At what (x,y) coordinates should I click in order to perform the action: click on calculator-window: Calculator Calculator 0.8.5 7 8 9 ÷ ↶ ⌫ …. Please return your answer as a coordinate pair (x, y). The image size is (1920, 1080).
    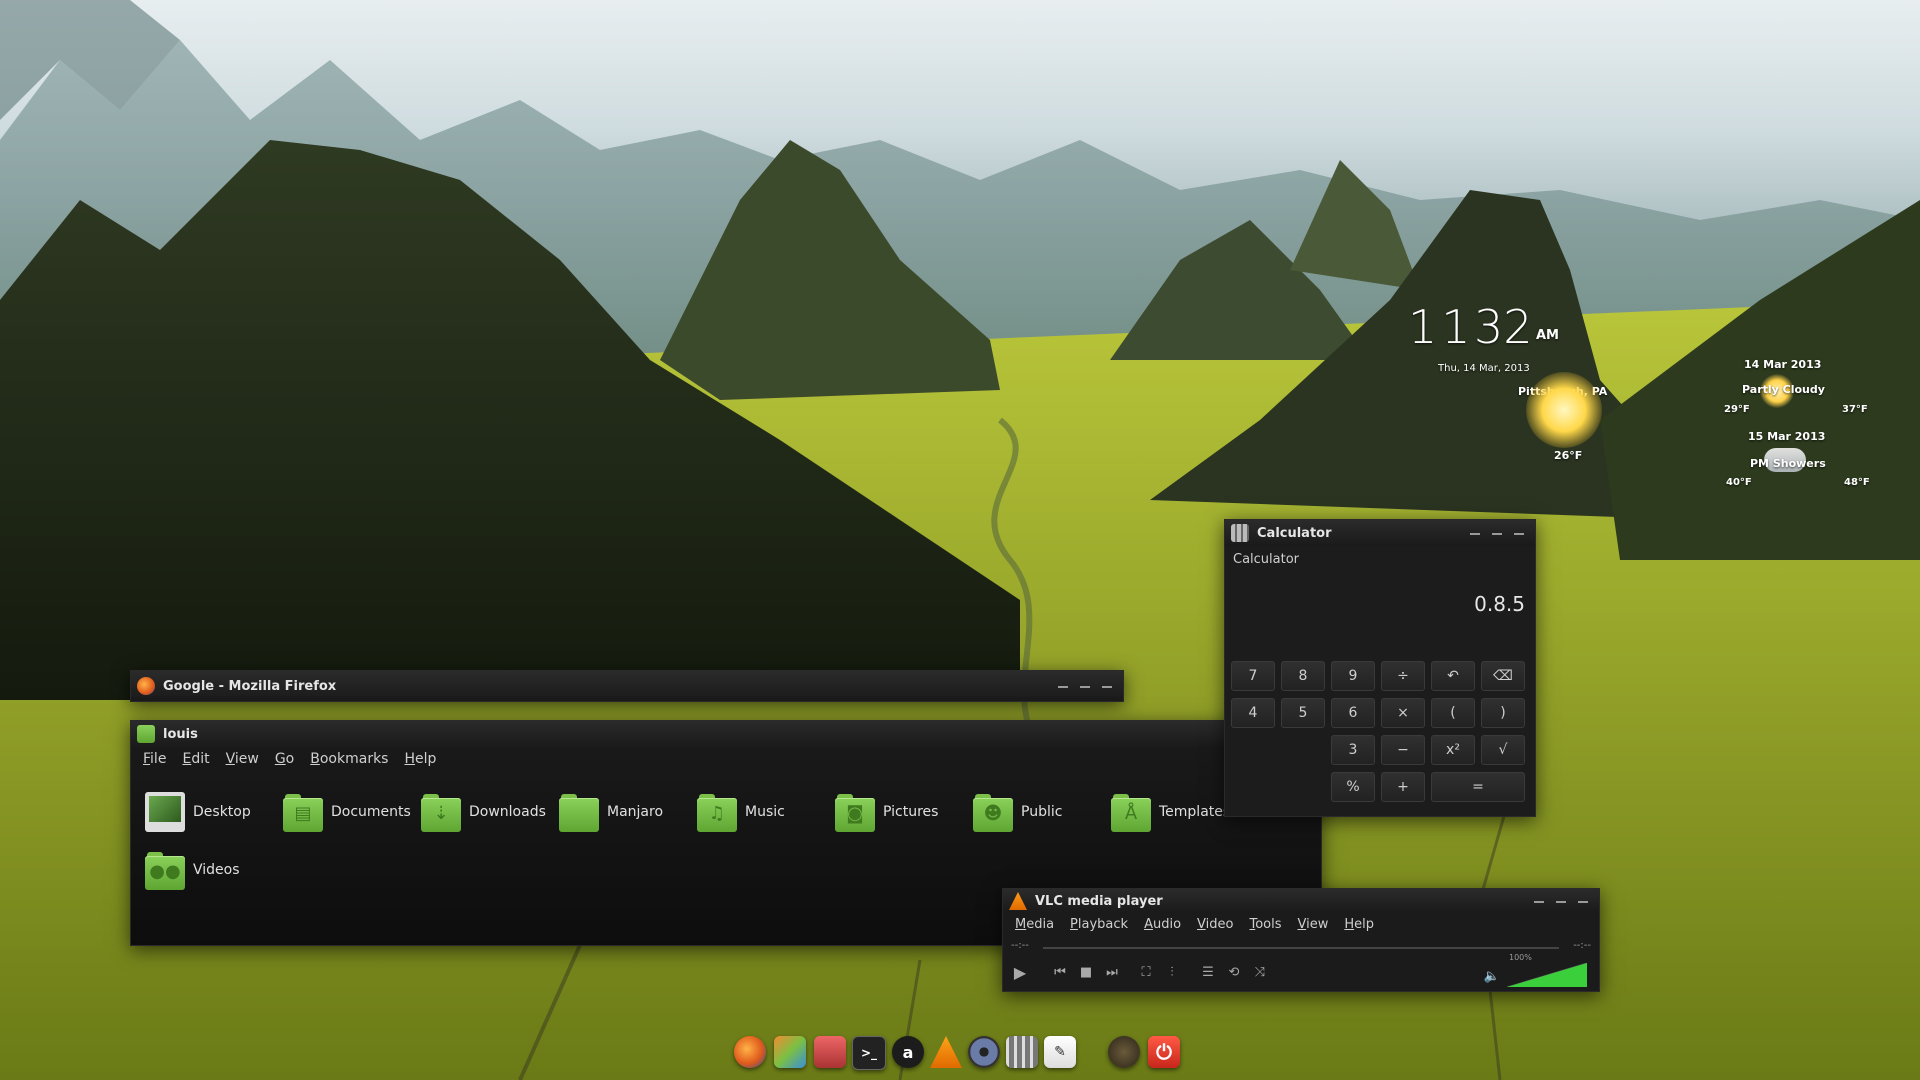
    Looking at the image, I should click on (1380, 668).